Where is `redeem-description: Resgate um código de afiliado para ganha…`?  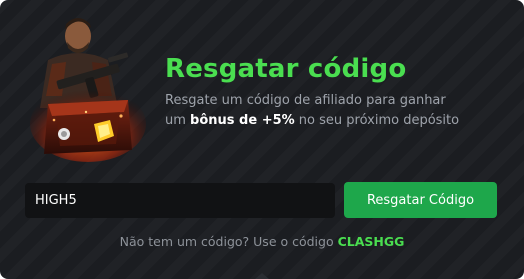
redeem-description: Resgate um código de afiliado para ganha… is located at coordinates (315, 111).